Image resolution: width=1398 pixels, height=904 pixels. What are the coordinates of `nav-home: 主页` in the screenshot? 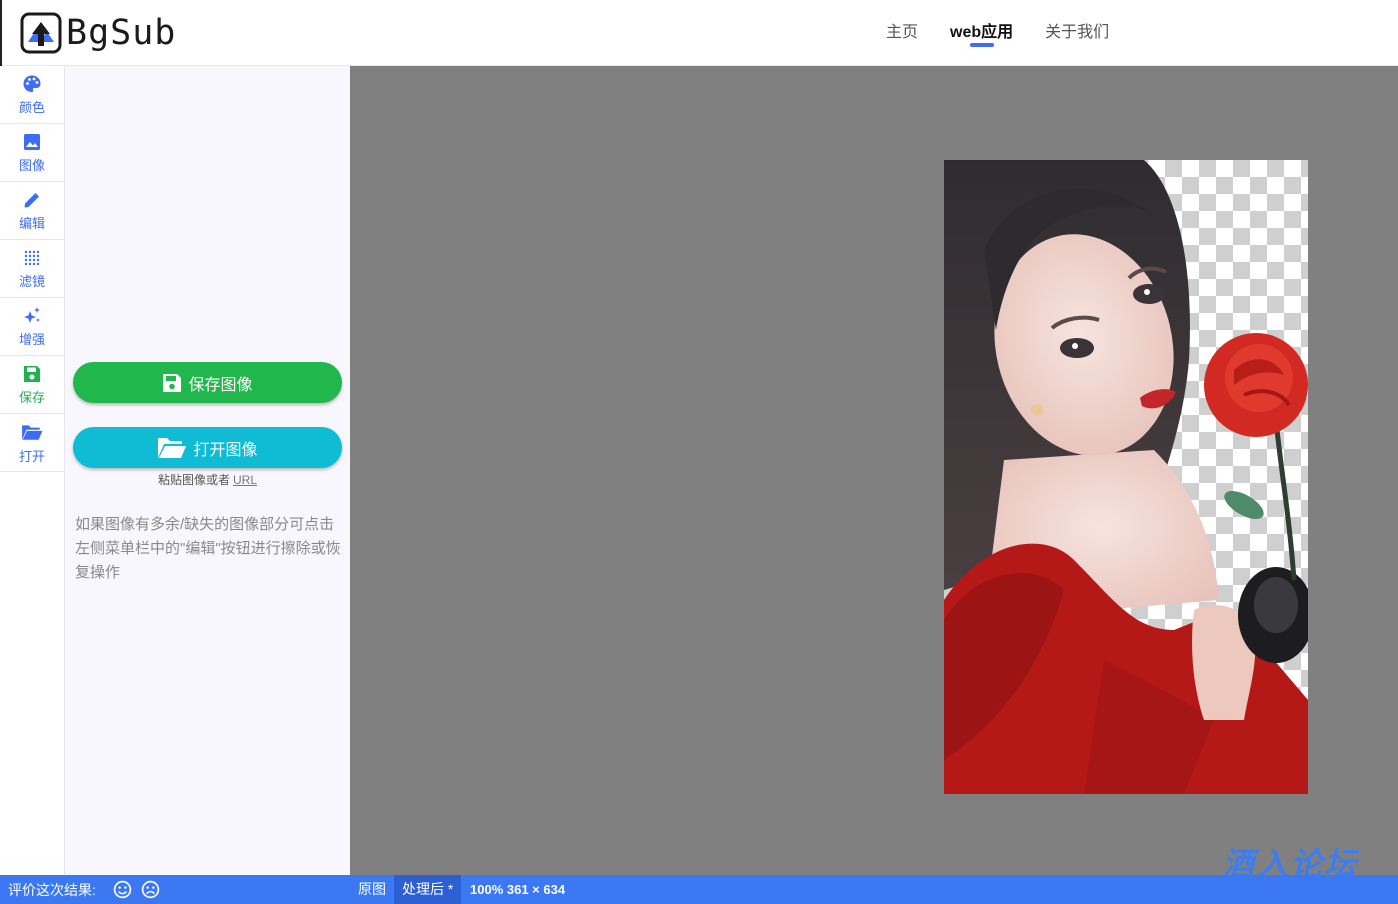 It's located at (902, 33).